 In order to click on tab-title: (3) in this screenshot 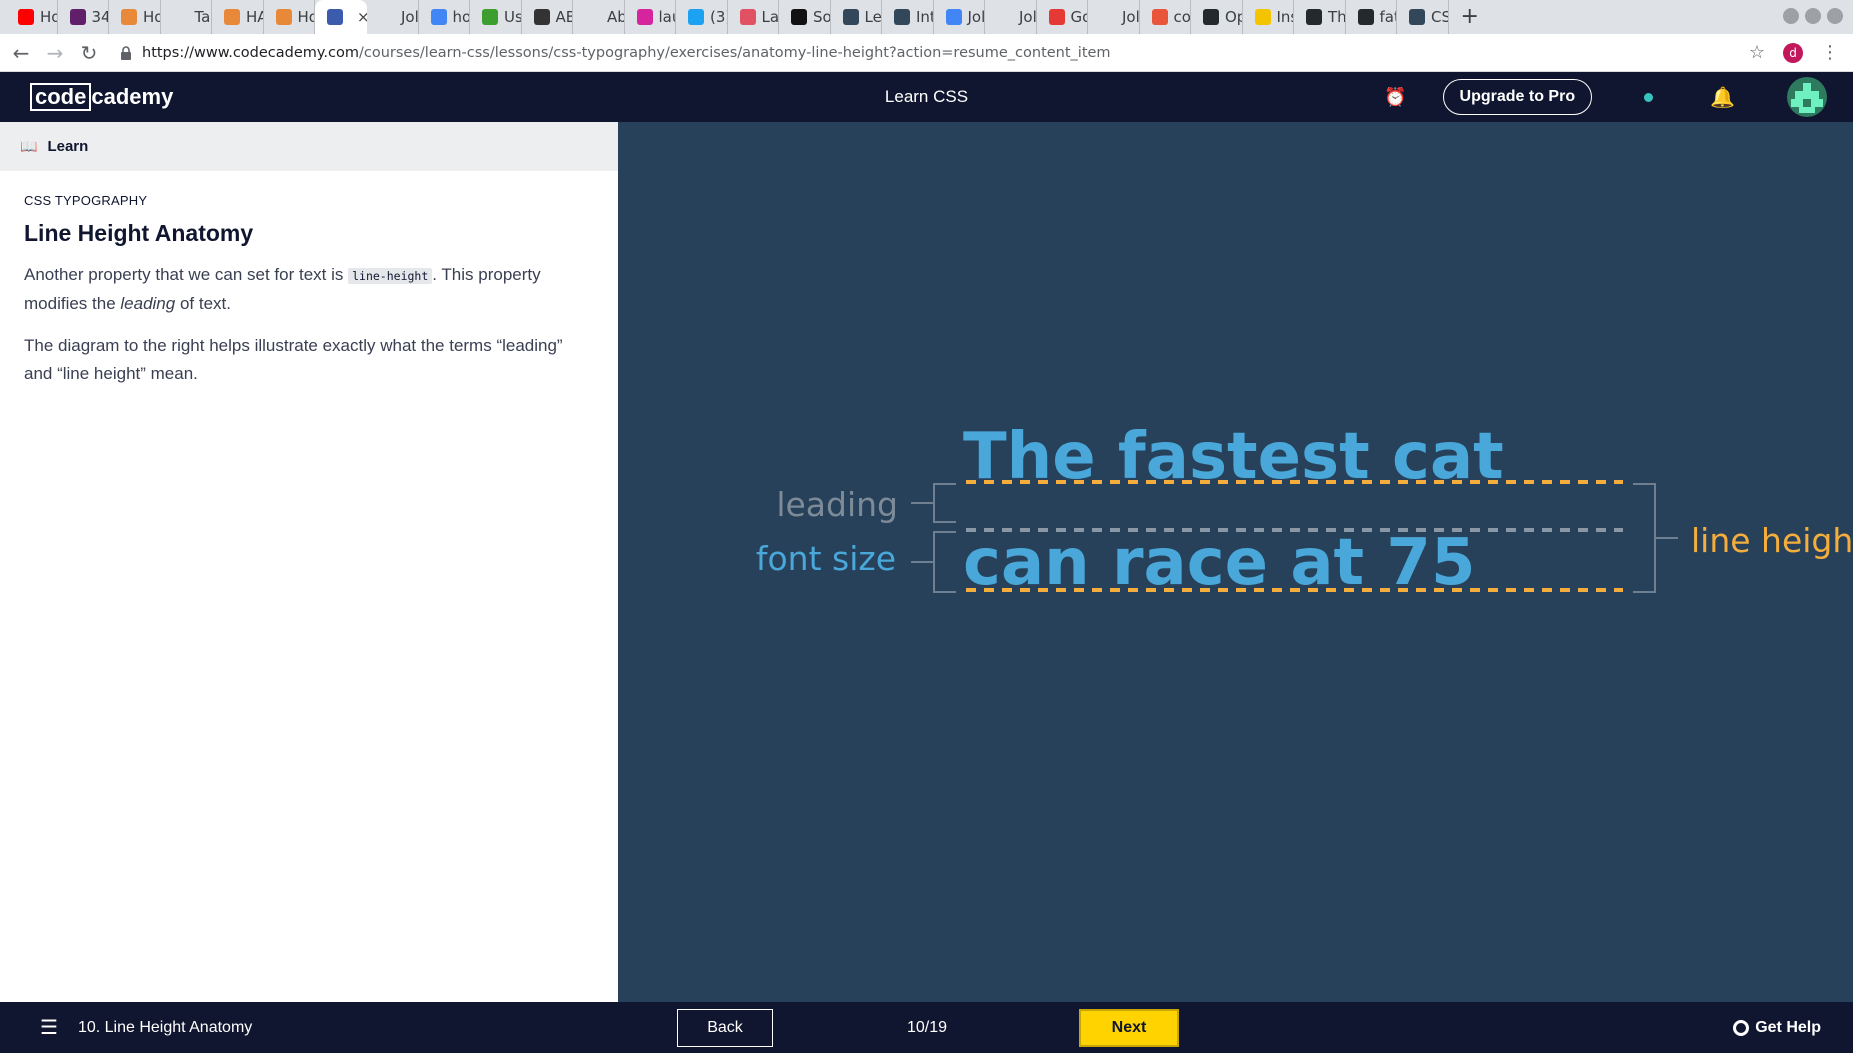, I will do `click(718, 17)`.